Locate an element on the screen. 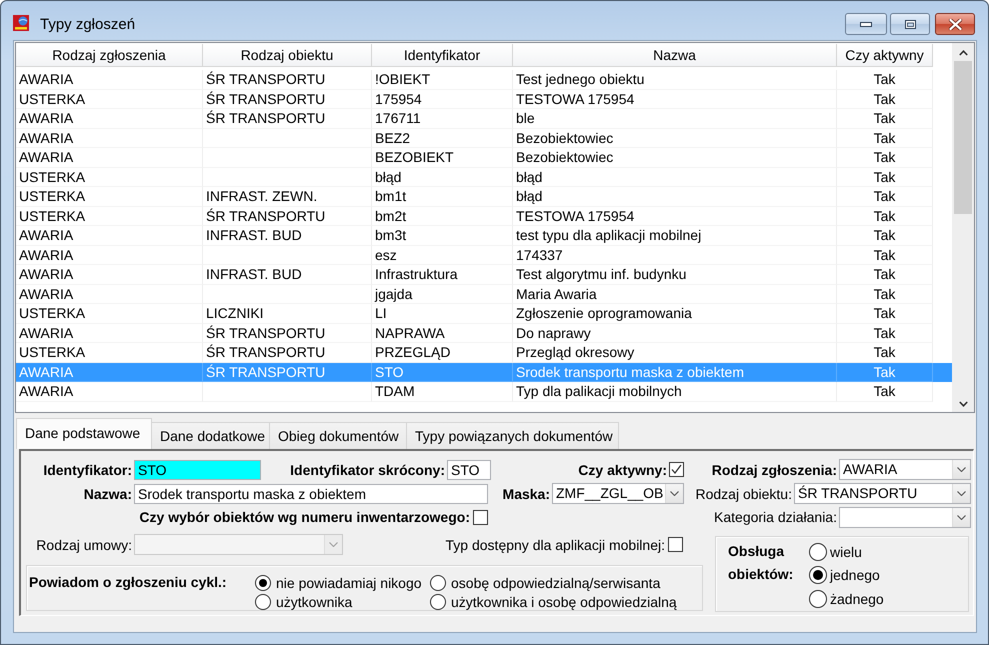 Image resolution: width=989 pixels, height=645 pixels. radio-label: osobę odpowiedzialną/serwisanta is located at coordinates (555, 583).